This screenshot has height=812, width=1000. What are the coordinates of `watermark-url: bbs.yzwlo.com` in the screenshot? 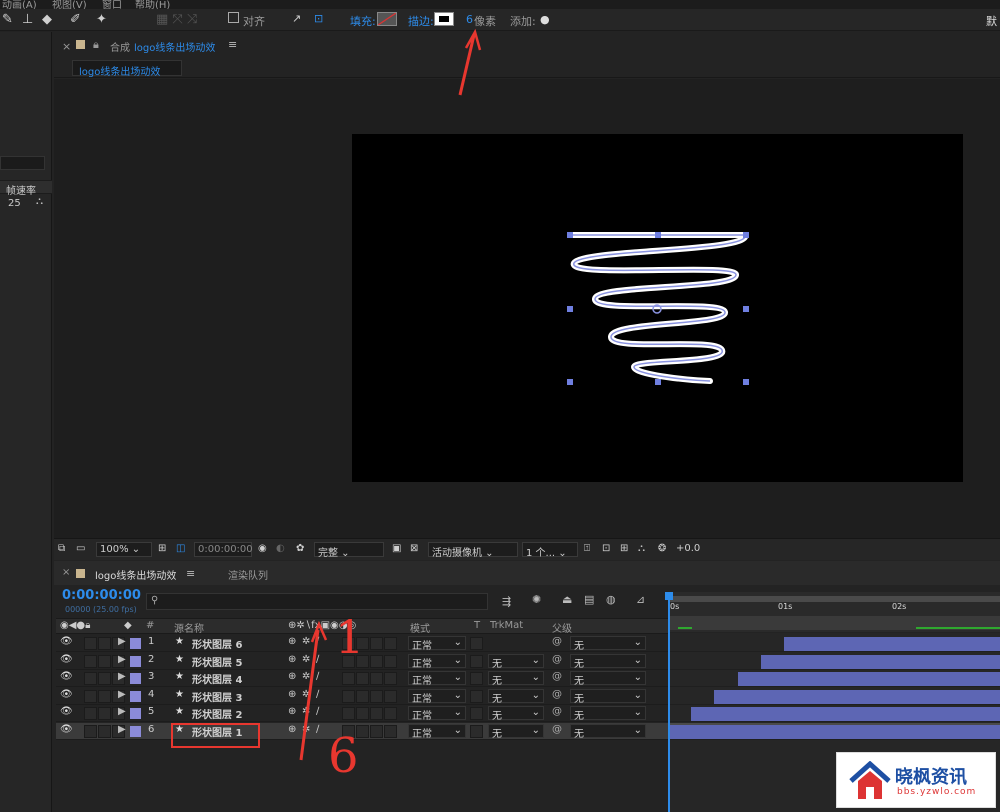 It's located at (937, 792).